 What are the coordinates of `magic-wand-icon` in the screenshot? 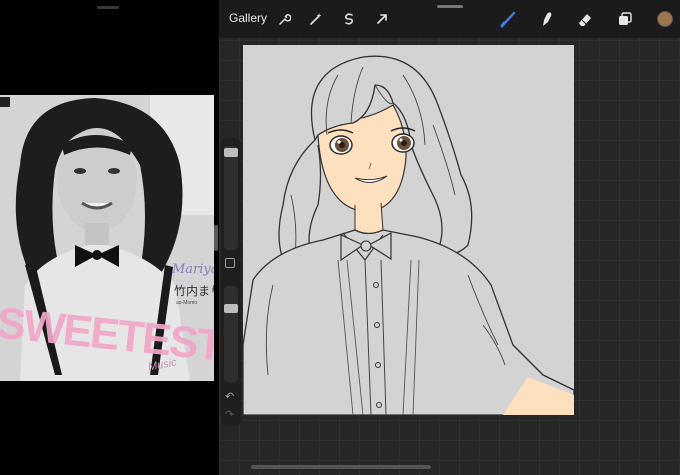 It's located at (316, 19).